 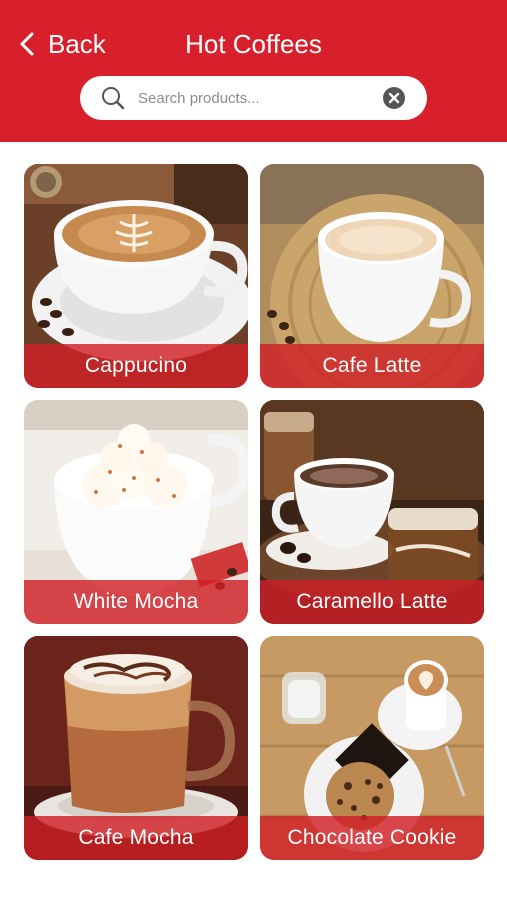 I want to click on product-label-bar: White Mocha, so click(x=136, y=602).